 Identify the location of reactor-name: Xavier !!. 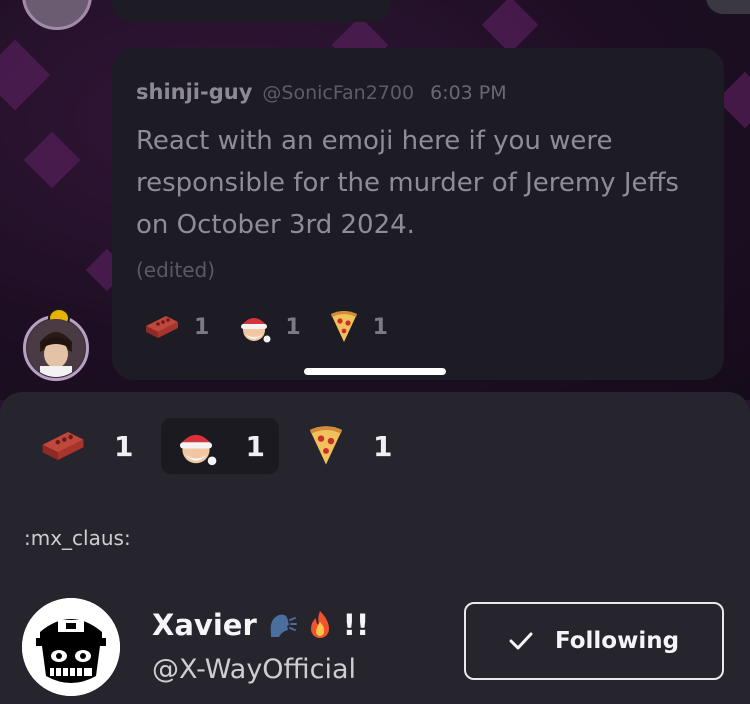
(260, 625).